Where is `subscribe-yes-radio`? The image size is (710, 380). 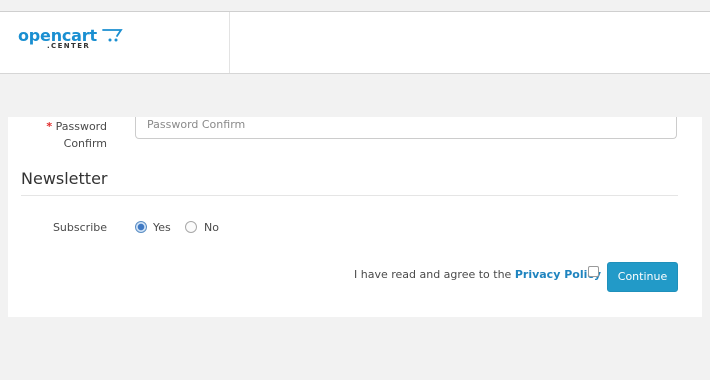
subscribe-yes-radio is located at coordinates (141, 227).